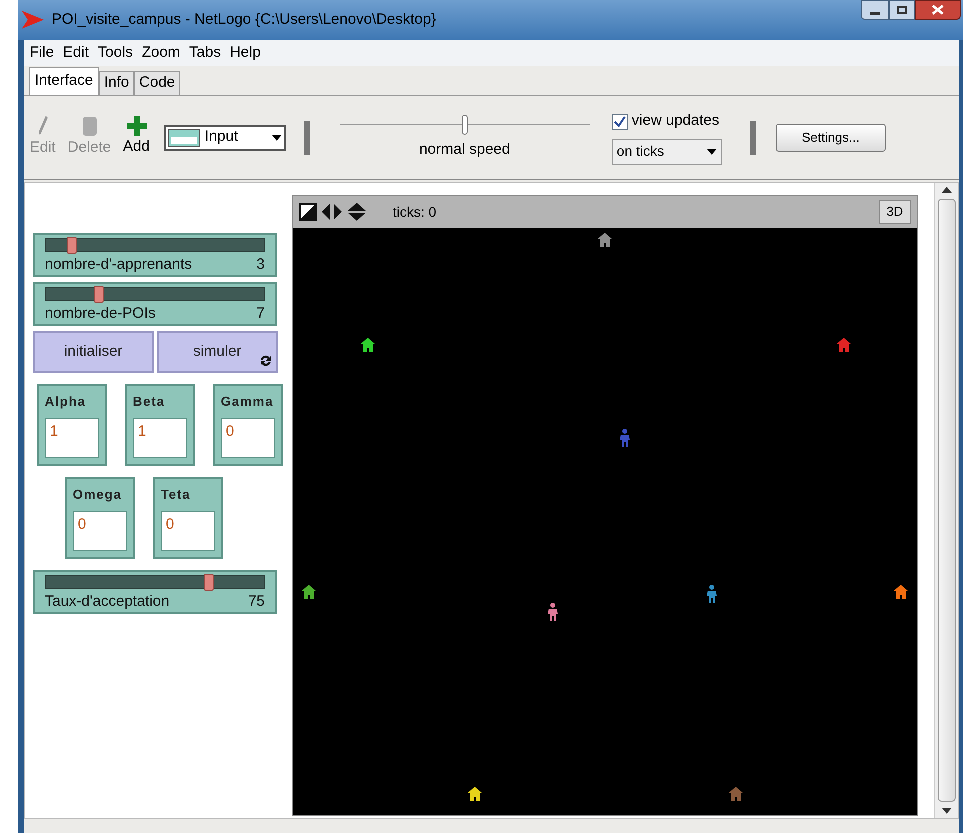 The width and height of the screenshot is (963, 833). Describe the element at coordinates (176, 495) in the screenshot. I see `input-label: Teta` at that location.